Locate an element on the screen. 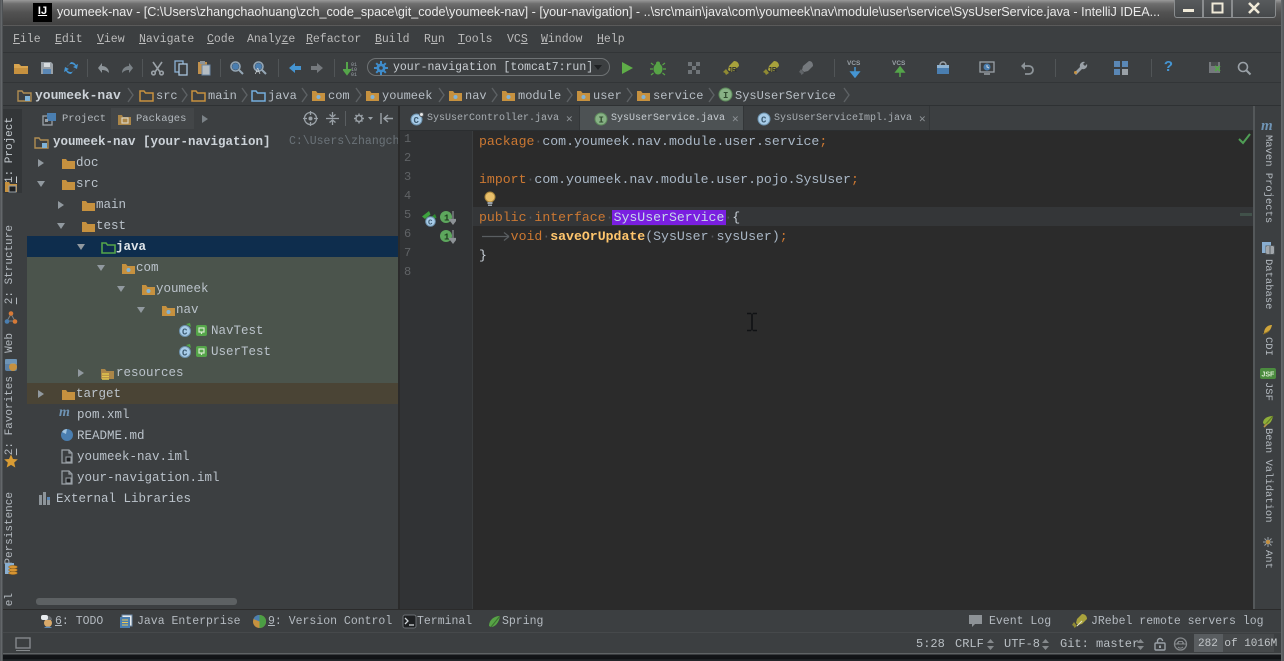 The height and width of the screenshot is (661, 1284). svg-text: 01 is located at coordinates (354, 74).